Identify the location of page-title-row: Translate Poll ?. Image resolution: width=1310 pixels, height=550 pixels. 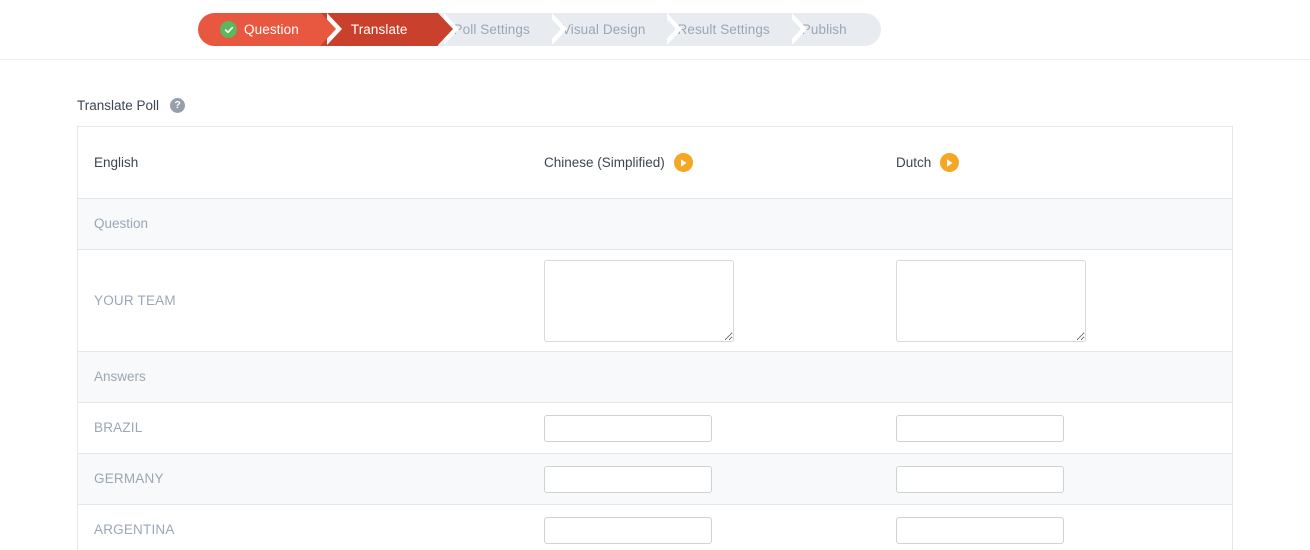
(693, 105).